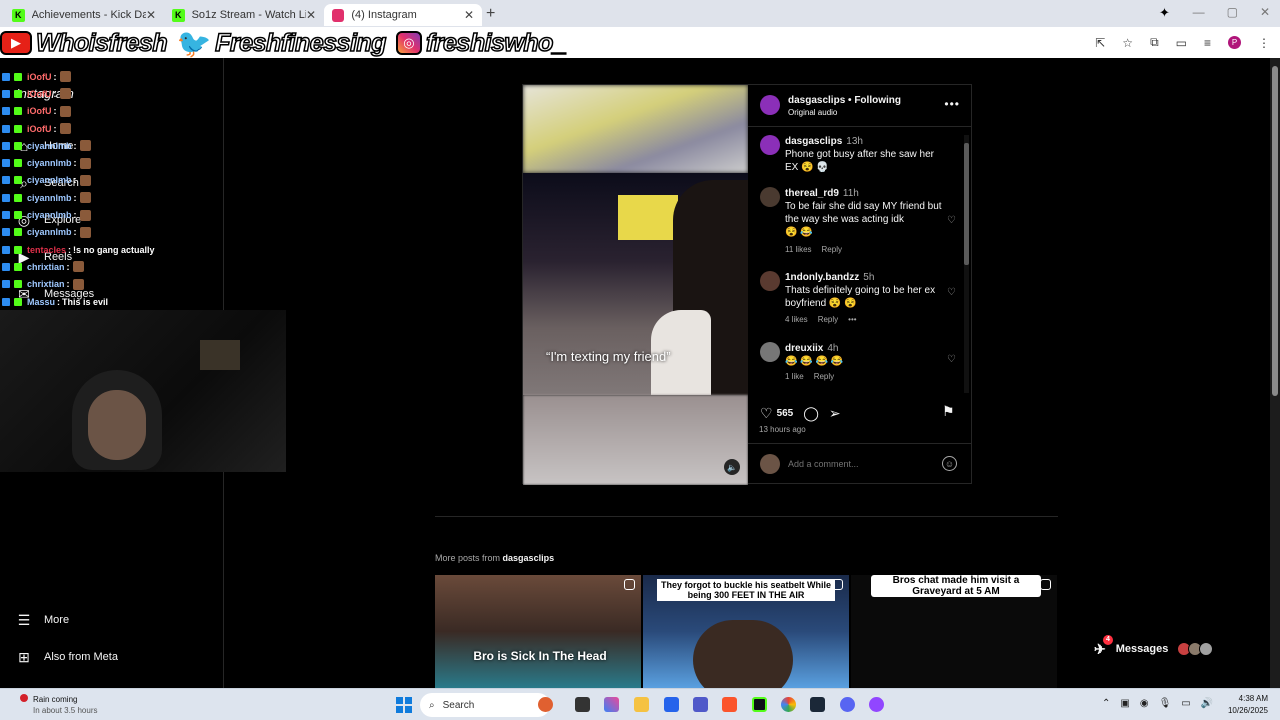 The height and width of the screenshot is (720, 1280). I want to click on post-video: “I'm texting my friend” 🔈, so click(635, 285).